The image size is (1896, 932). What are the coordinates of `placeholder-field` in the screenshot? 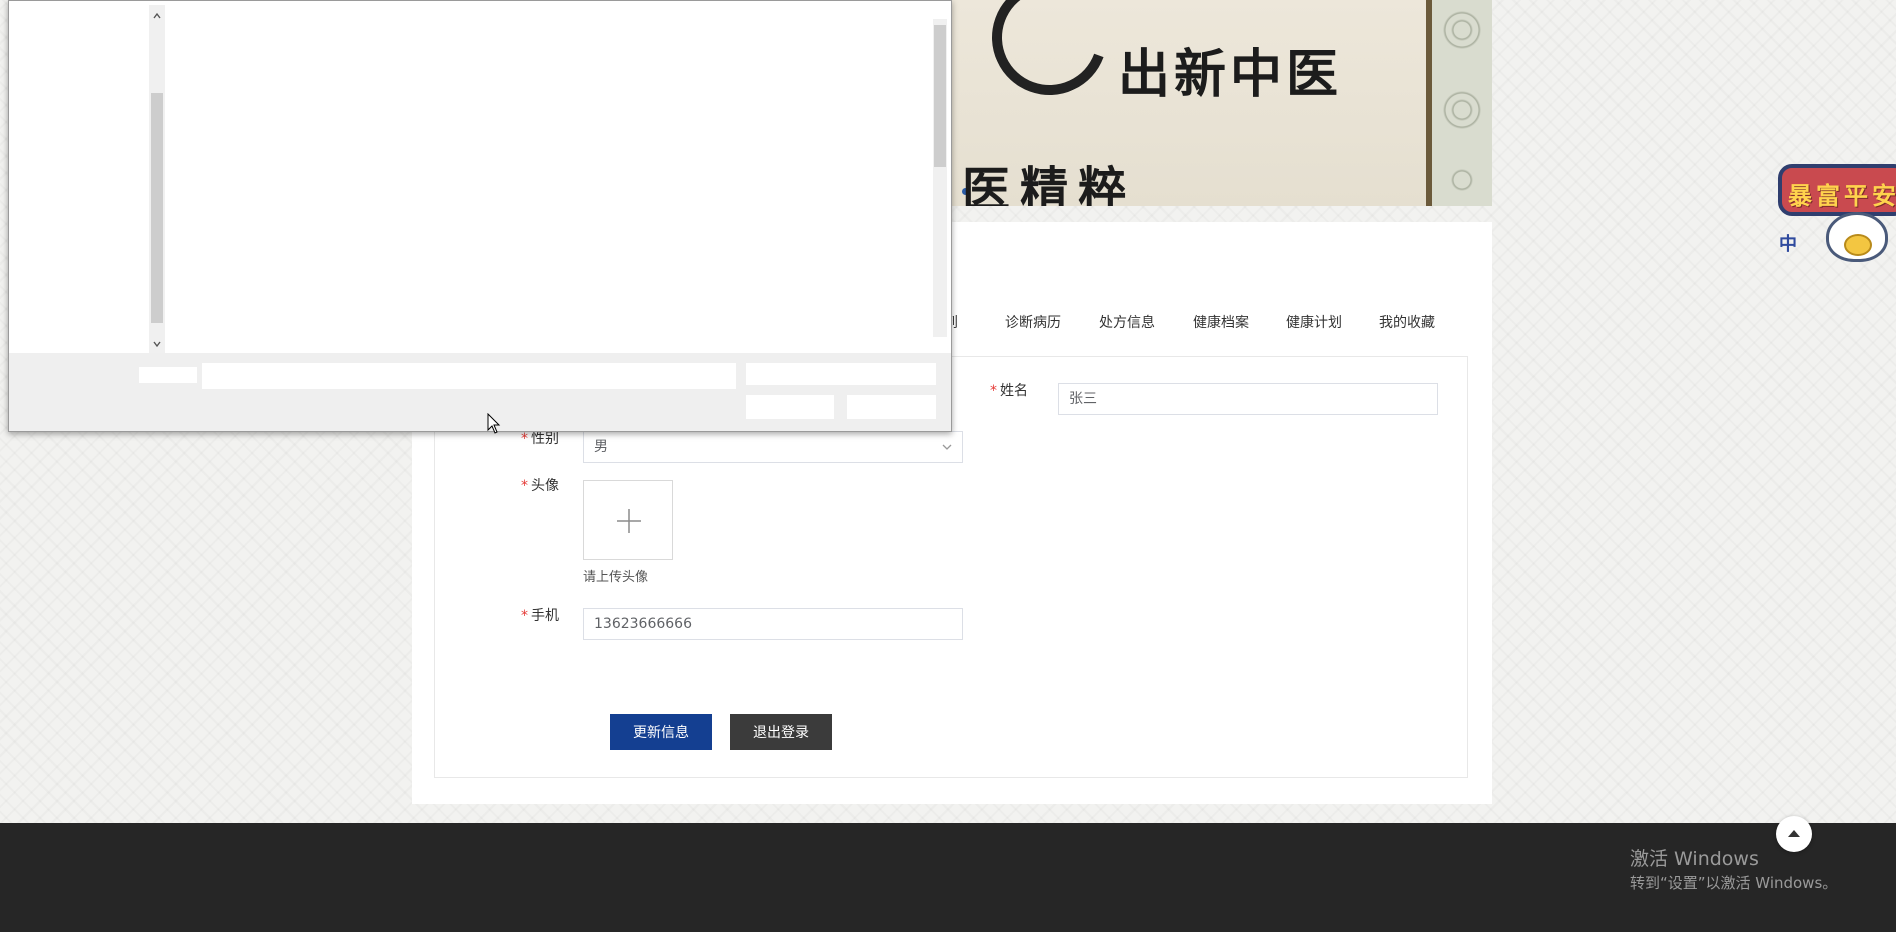 It's located at (469, 376).